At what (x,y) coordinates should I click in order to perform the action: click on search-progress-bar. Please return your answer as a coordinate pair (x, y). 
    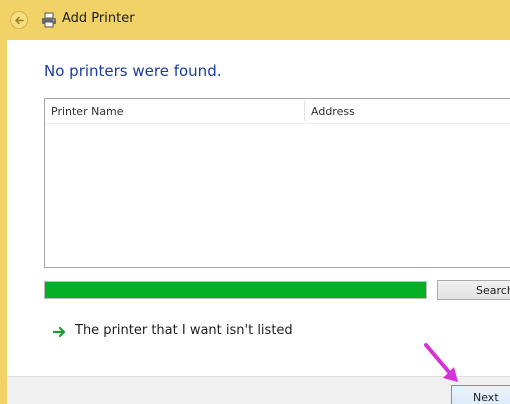
    Looking at the image, I should click on (235, 290).